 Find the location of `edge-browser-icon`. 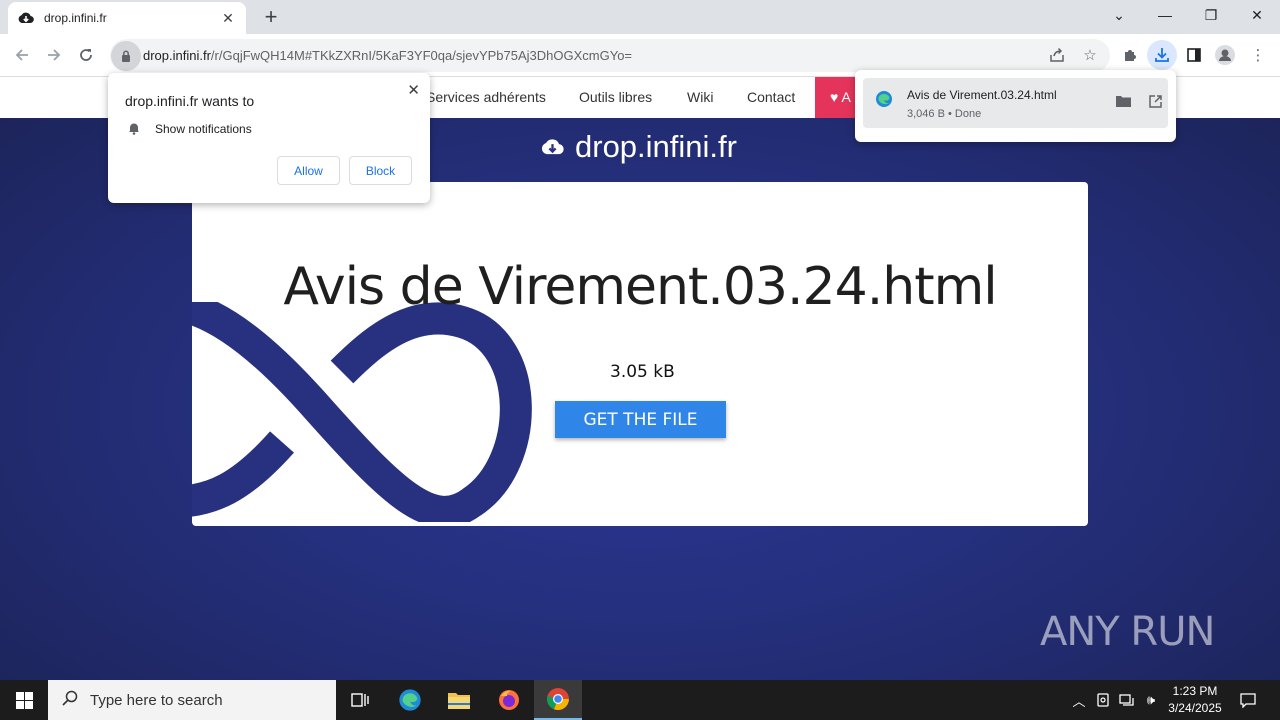

edge-browser-icon is located at coordinates (410, 700).